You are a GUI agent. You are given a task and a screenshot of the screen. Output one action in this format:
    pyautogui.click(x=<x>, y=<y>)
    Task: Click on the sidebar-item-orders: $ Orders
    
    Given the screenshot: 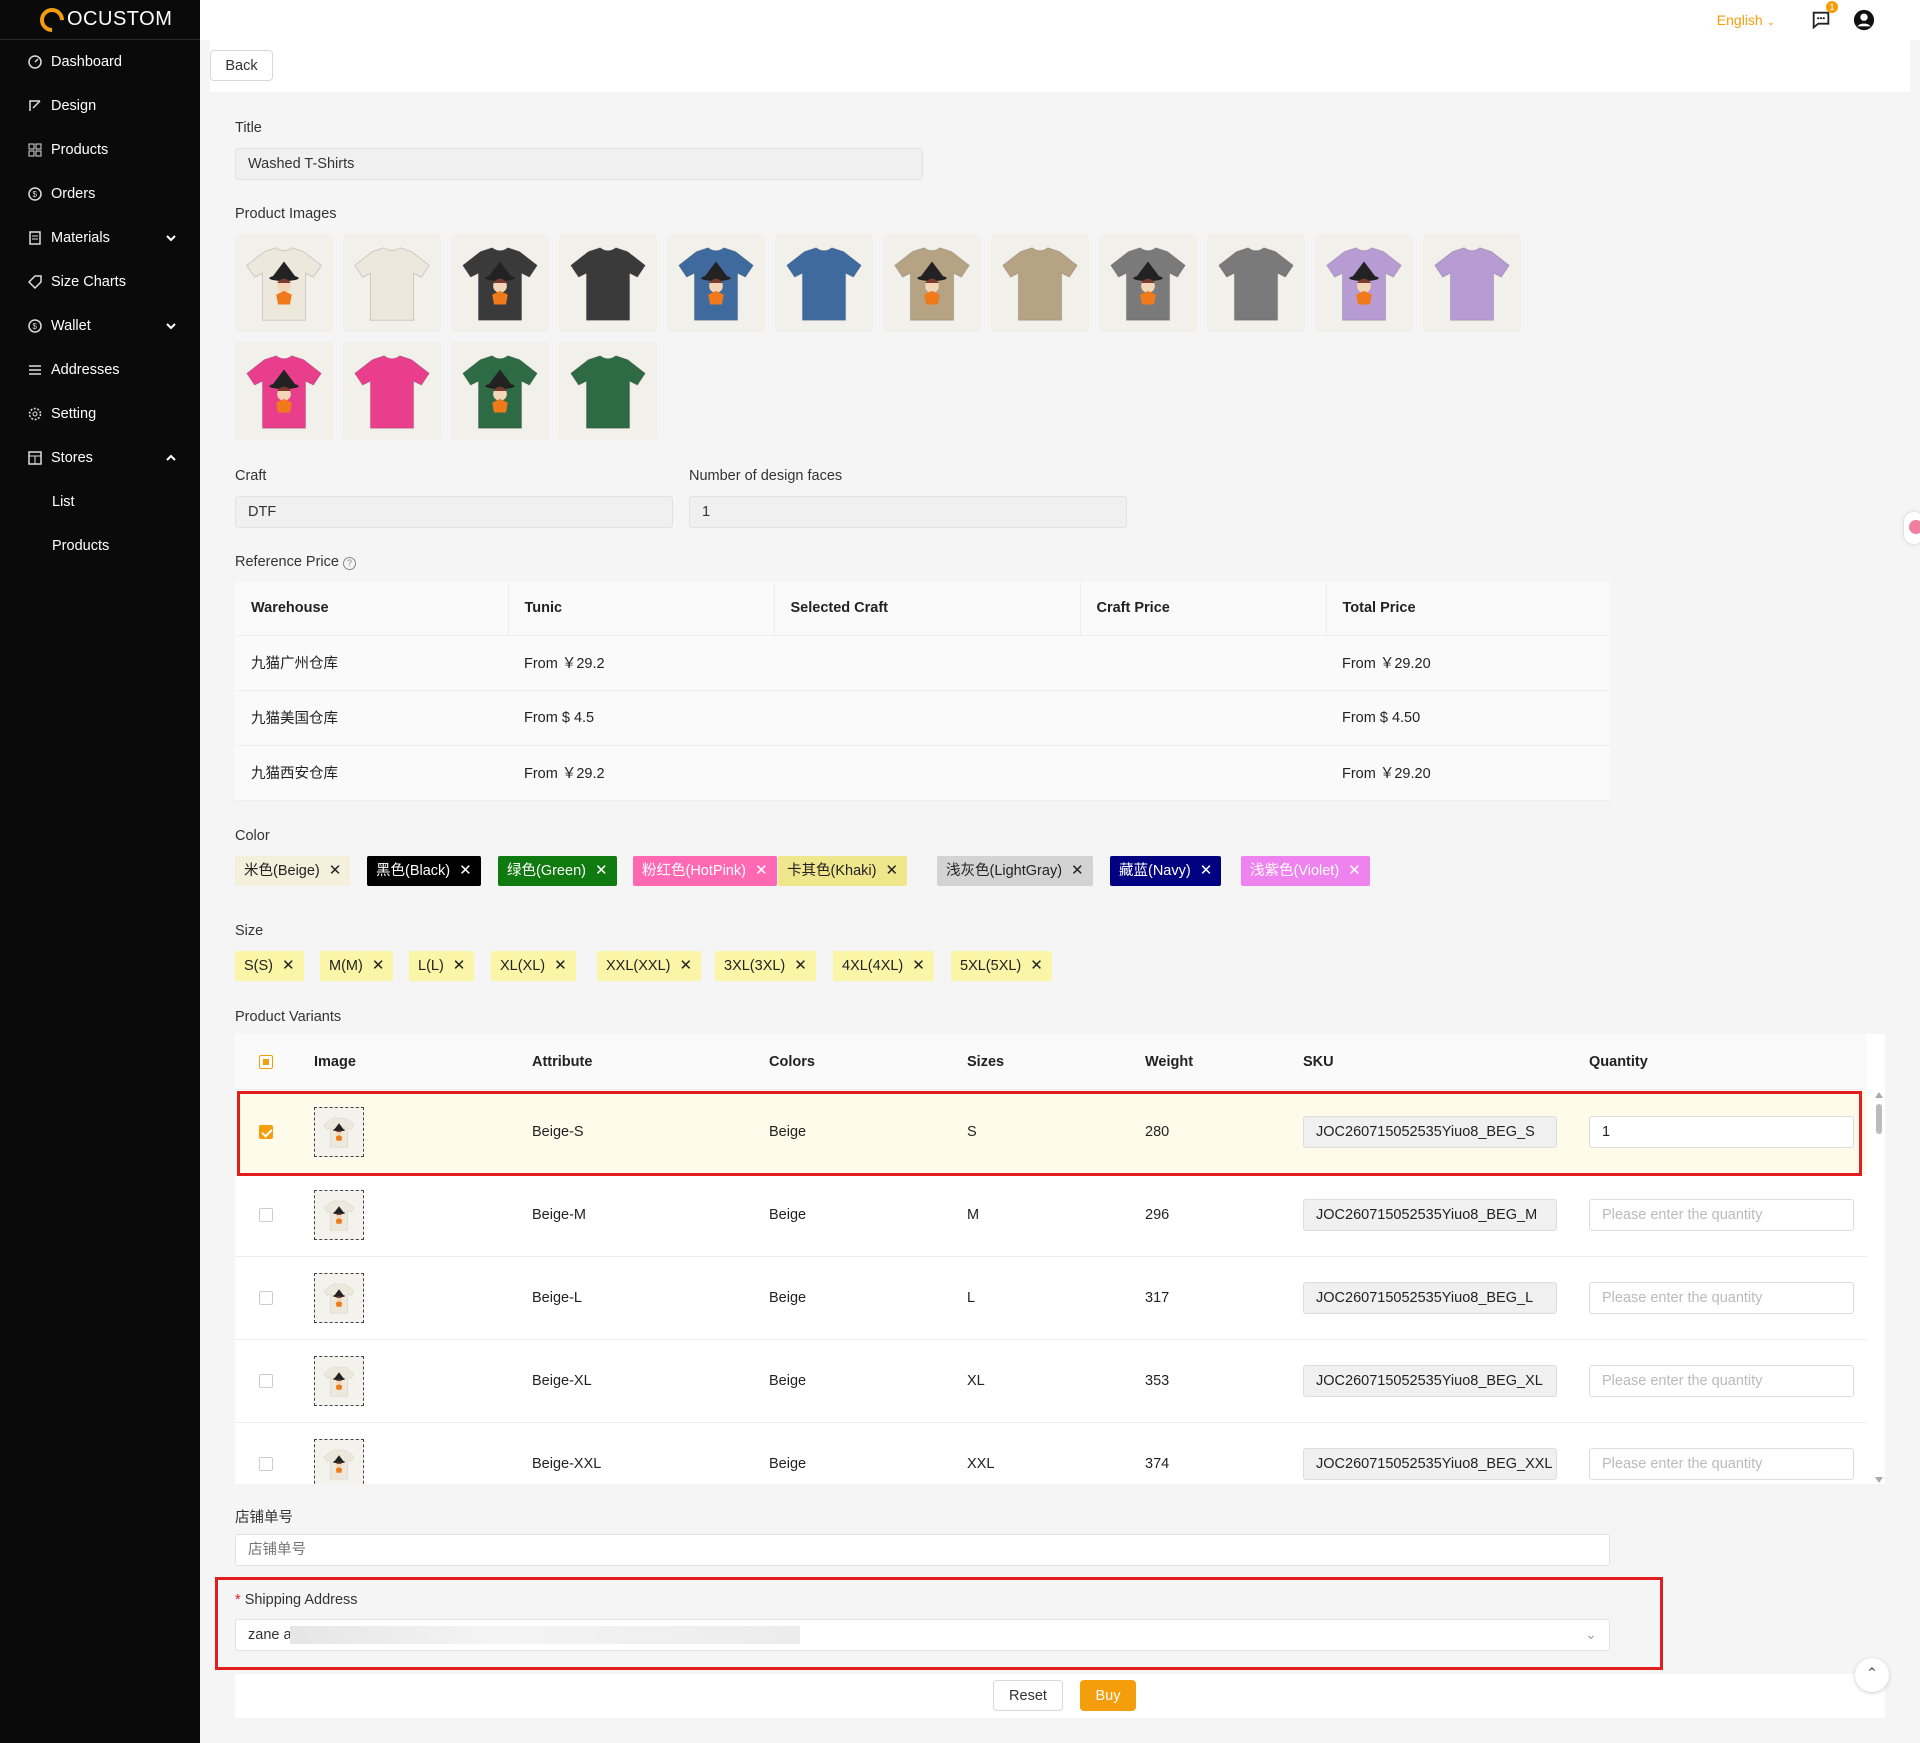 What is the action you would take?
    pyautogui.click(x=100, y=194)
    